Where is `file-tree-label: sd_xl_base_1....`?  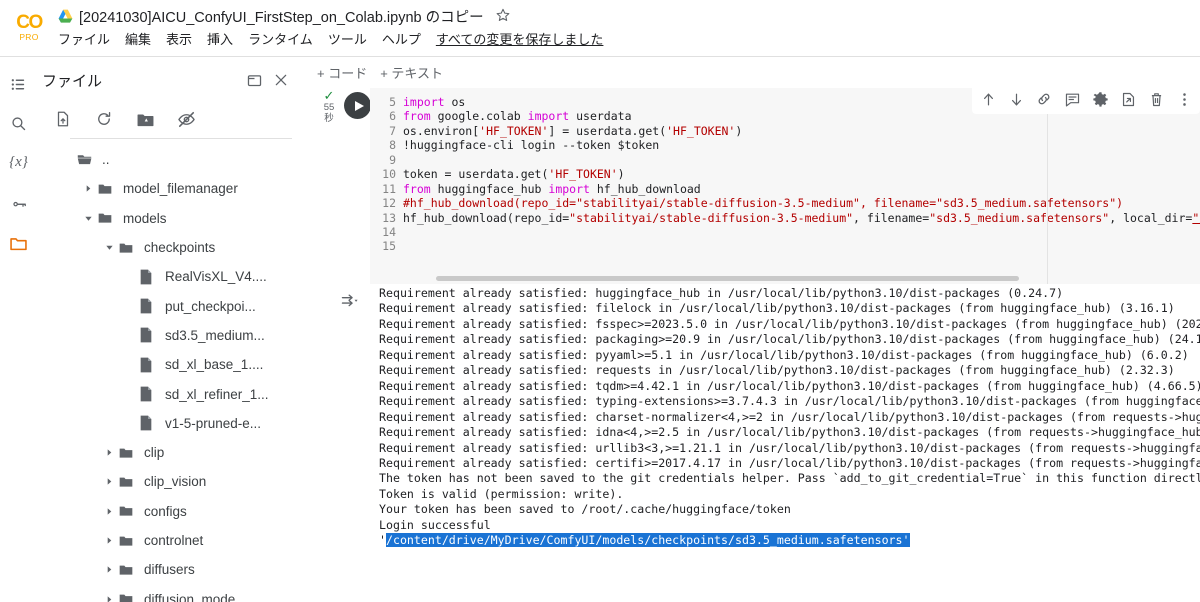 file-tree-label: sd_xl_base_1.... is located at coordinates (214, 365).